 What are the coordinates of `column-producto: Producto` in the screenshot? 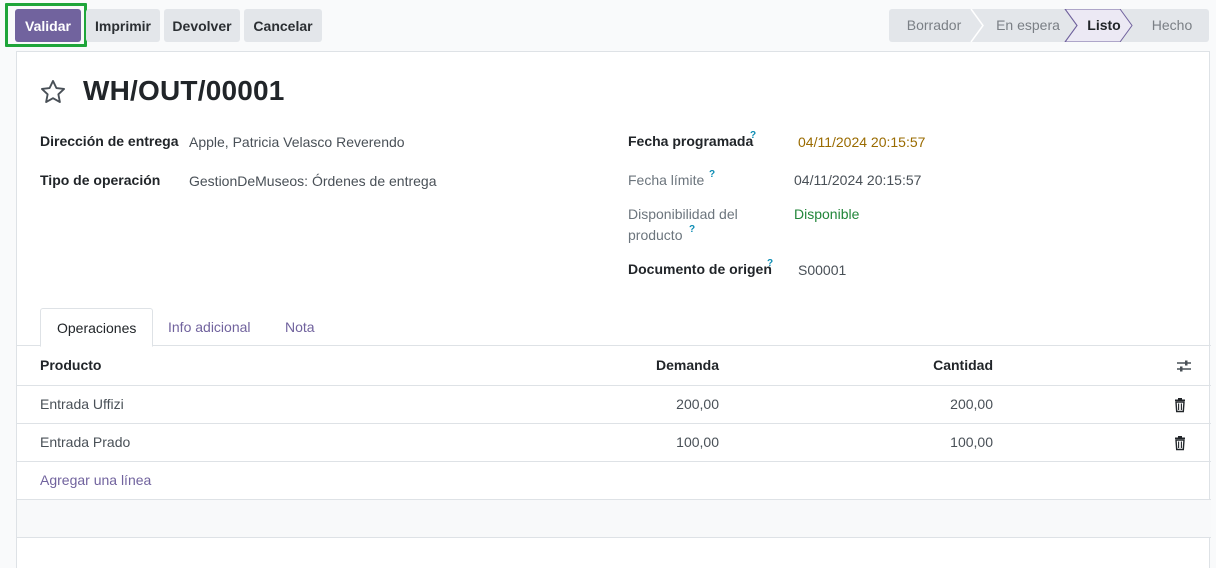 It's located at (70, 365).